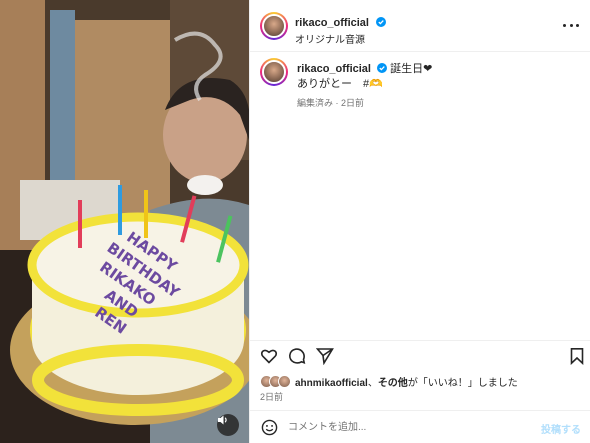 Image resolution: width=590 pixels, height=443 pixels. I want to click on likes-others-link: その他, so click(393, 383).